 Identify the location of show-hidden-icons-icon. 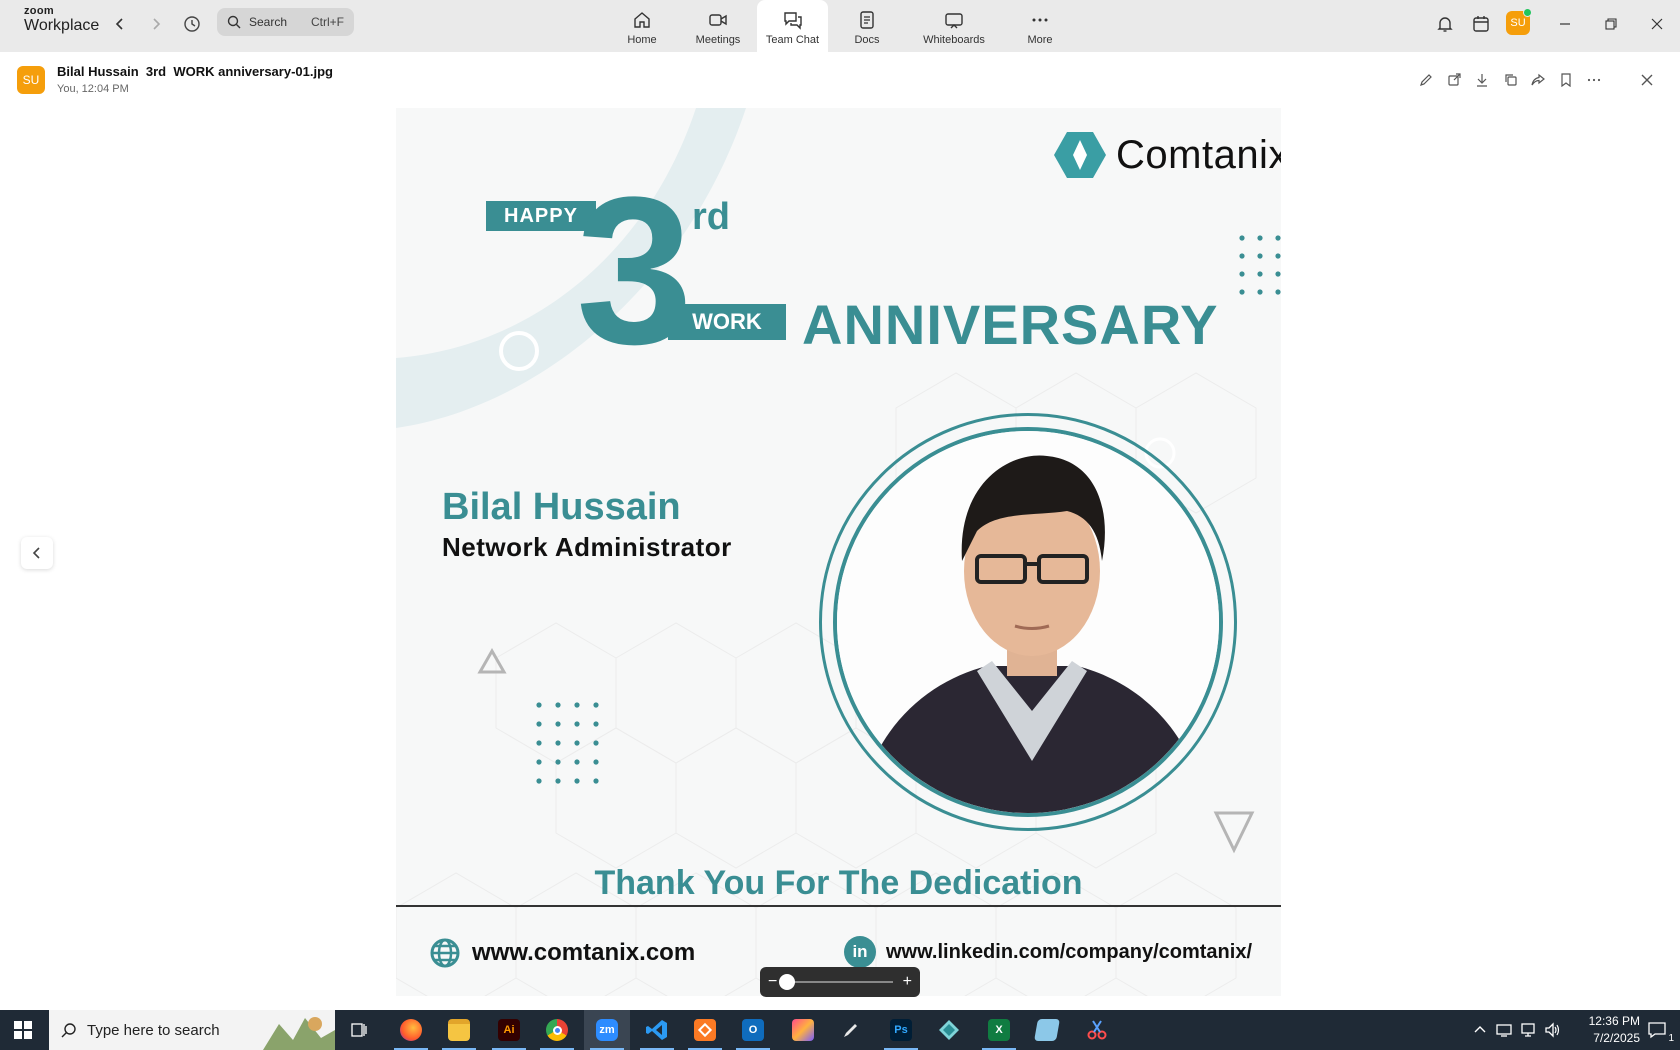
(1480, 1030).